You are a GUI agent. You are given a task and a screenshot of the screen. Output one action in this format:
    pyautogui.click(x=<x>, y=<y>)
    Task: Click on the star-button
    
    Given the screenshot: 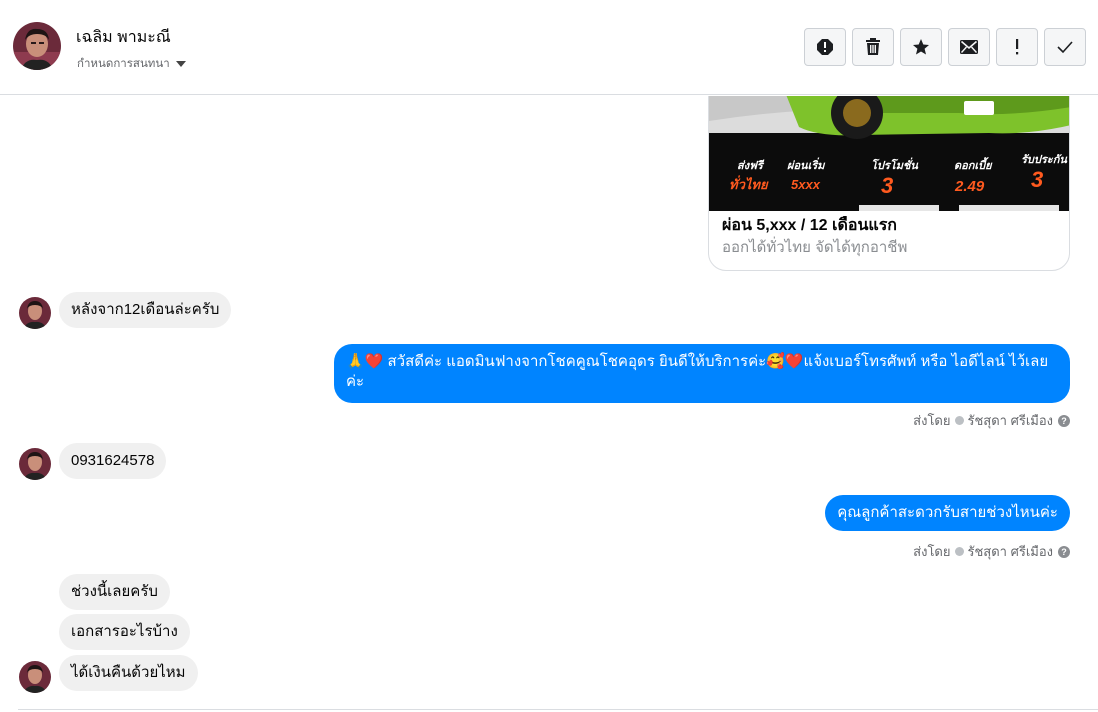 What is the action you would take?
    pyautogui.click(x=921, y=47)
    